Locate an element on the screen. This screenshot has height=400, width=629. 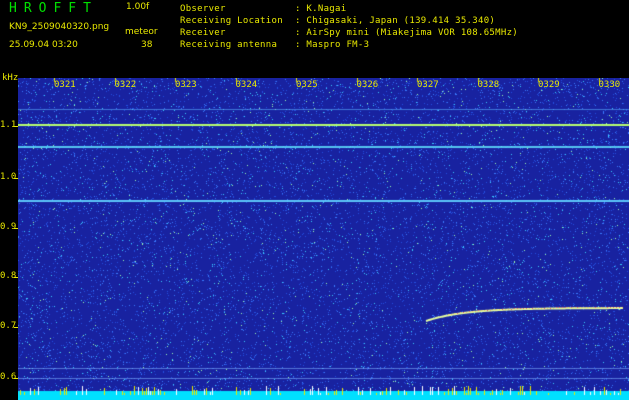
app-title: HROFFT is located at coordinates (53, 8).